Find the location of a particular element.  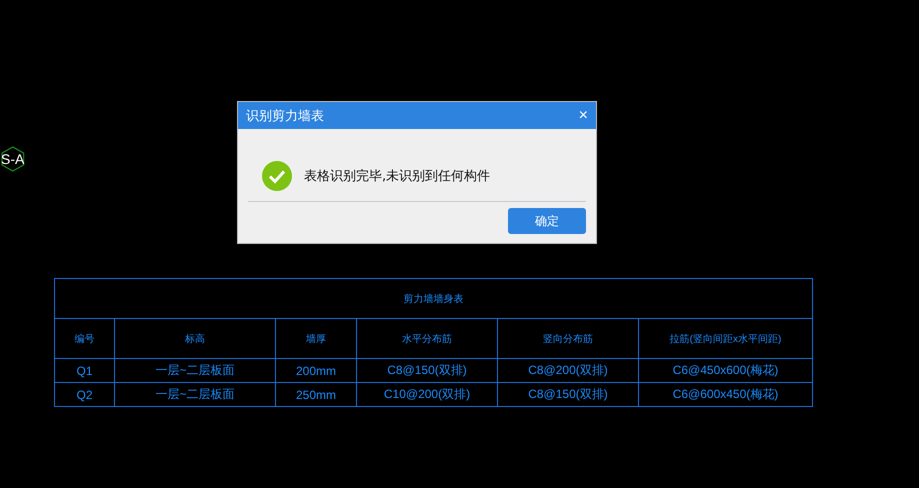

column-header: 标高 is located at coordinates (195, 338).